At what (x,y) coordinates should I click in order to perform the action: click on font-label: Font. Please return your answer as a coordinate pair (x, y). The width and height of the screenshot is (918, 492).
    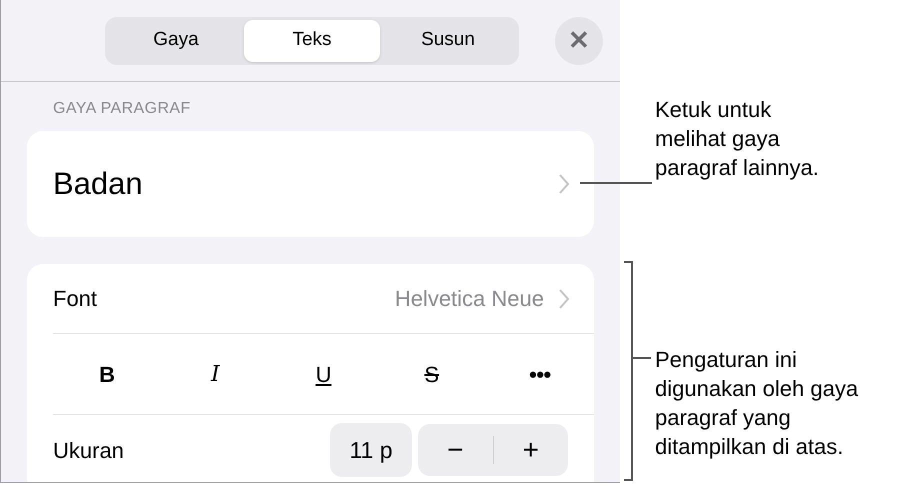
    Looking at the image, I should click on (75, 299).